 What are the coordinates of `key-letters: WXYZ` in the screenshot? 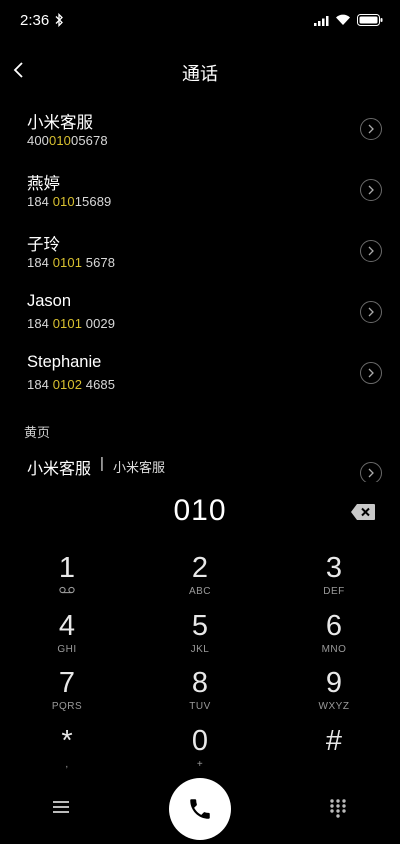 It's located at (334, 706).